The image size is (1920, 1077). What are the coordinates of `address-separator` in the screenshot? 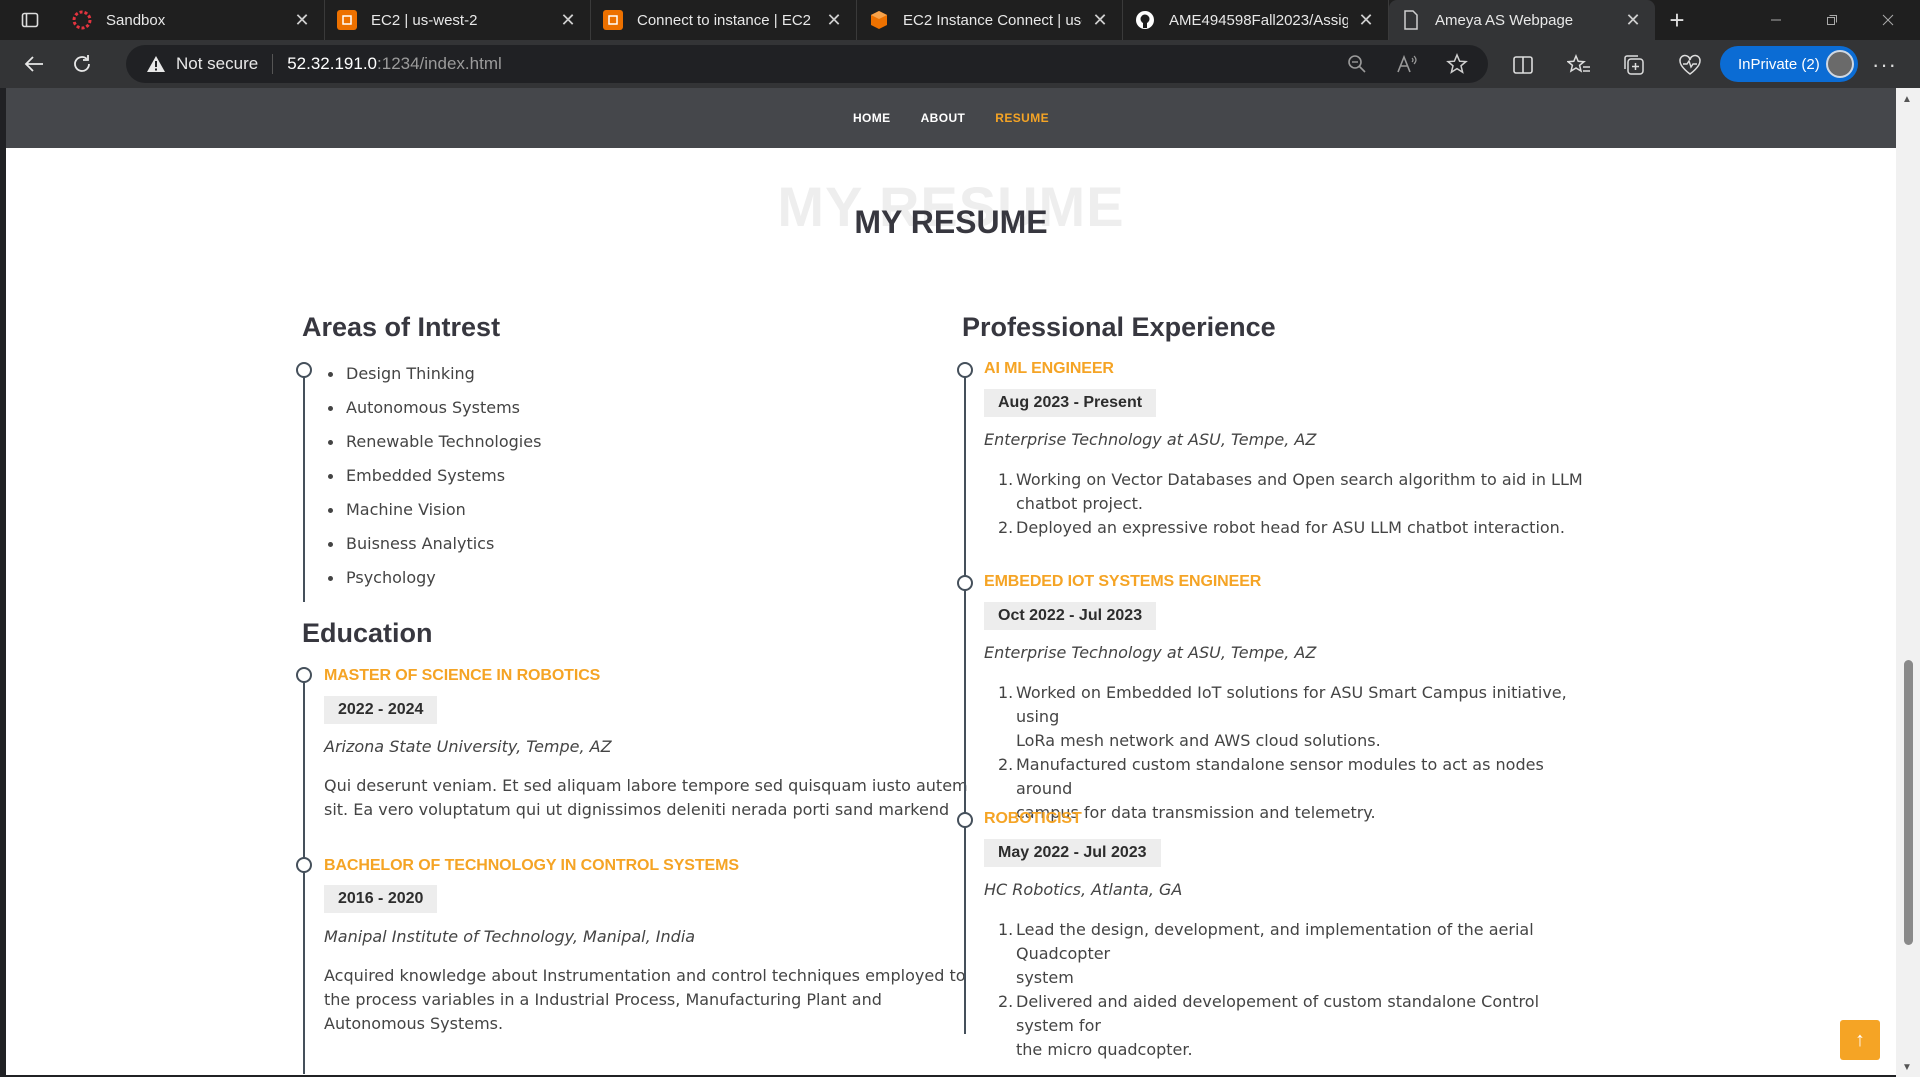 It's located at (273, 64).